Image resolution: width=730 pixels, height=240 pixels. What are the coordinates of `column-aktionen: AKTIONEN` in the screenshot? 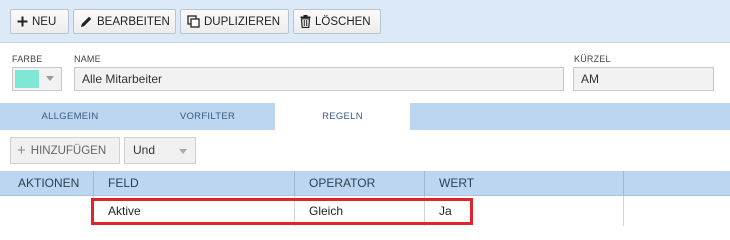 It's located at (47, 183).